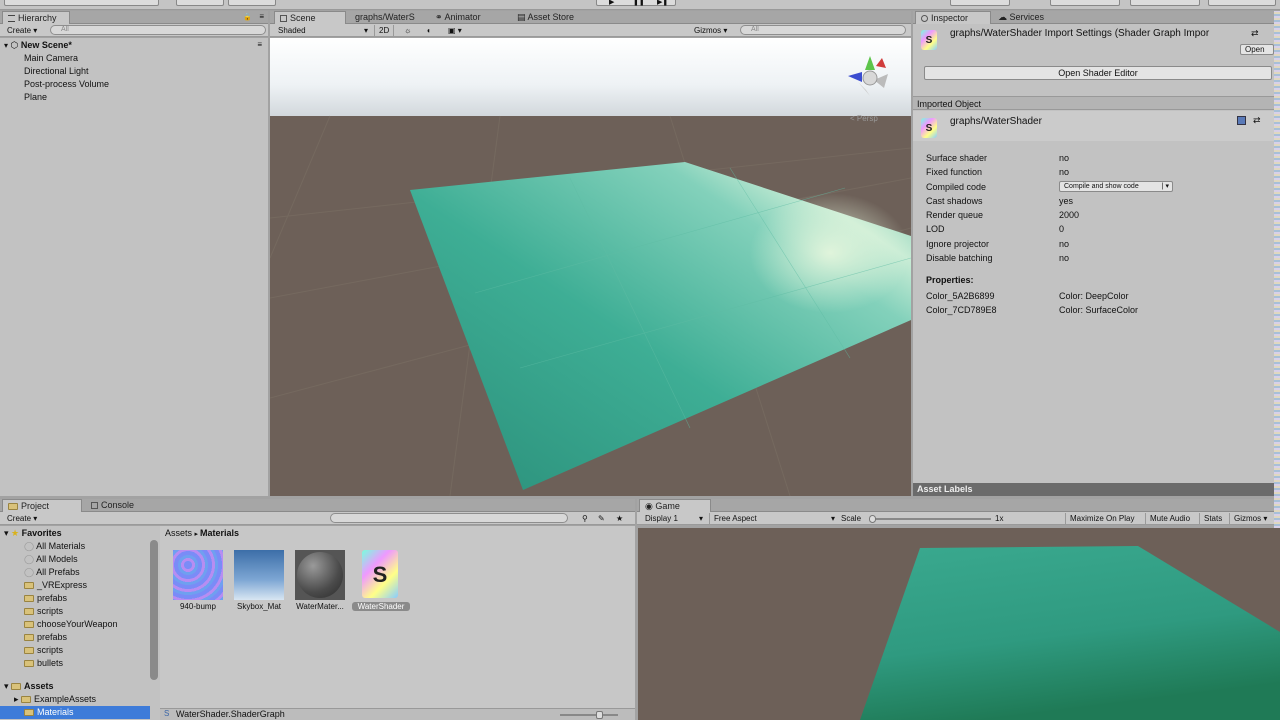  I want to click on expand-arrow-icon: ▸, so click(17, 699).